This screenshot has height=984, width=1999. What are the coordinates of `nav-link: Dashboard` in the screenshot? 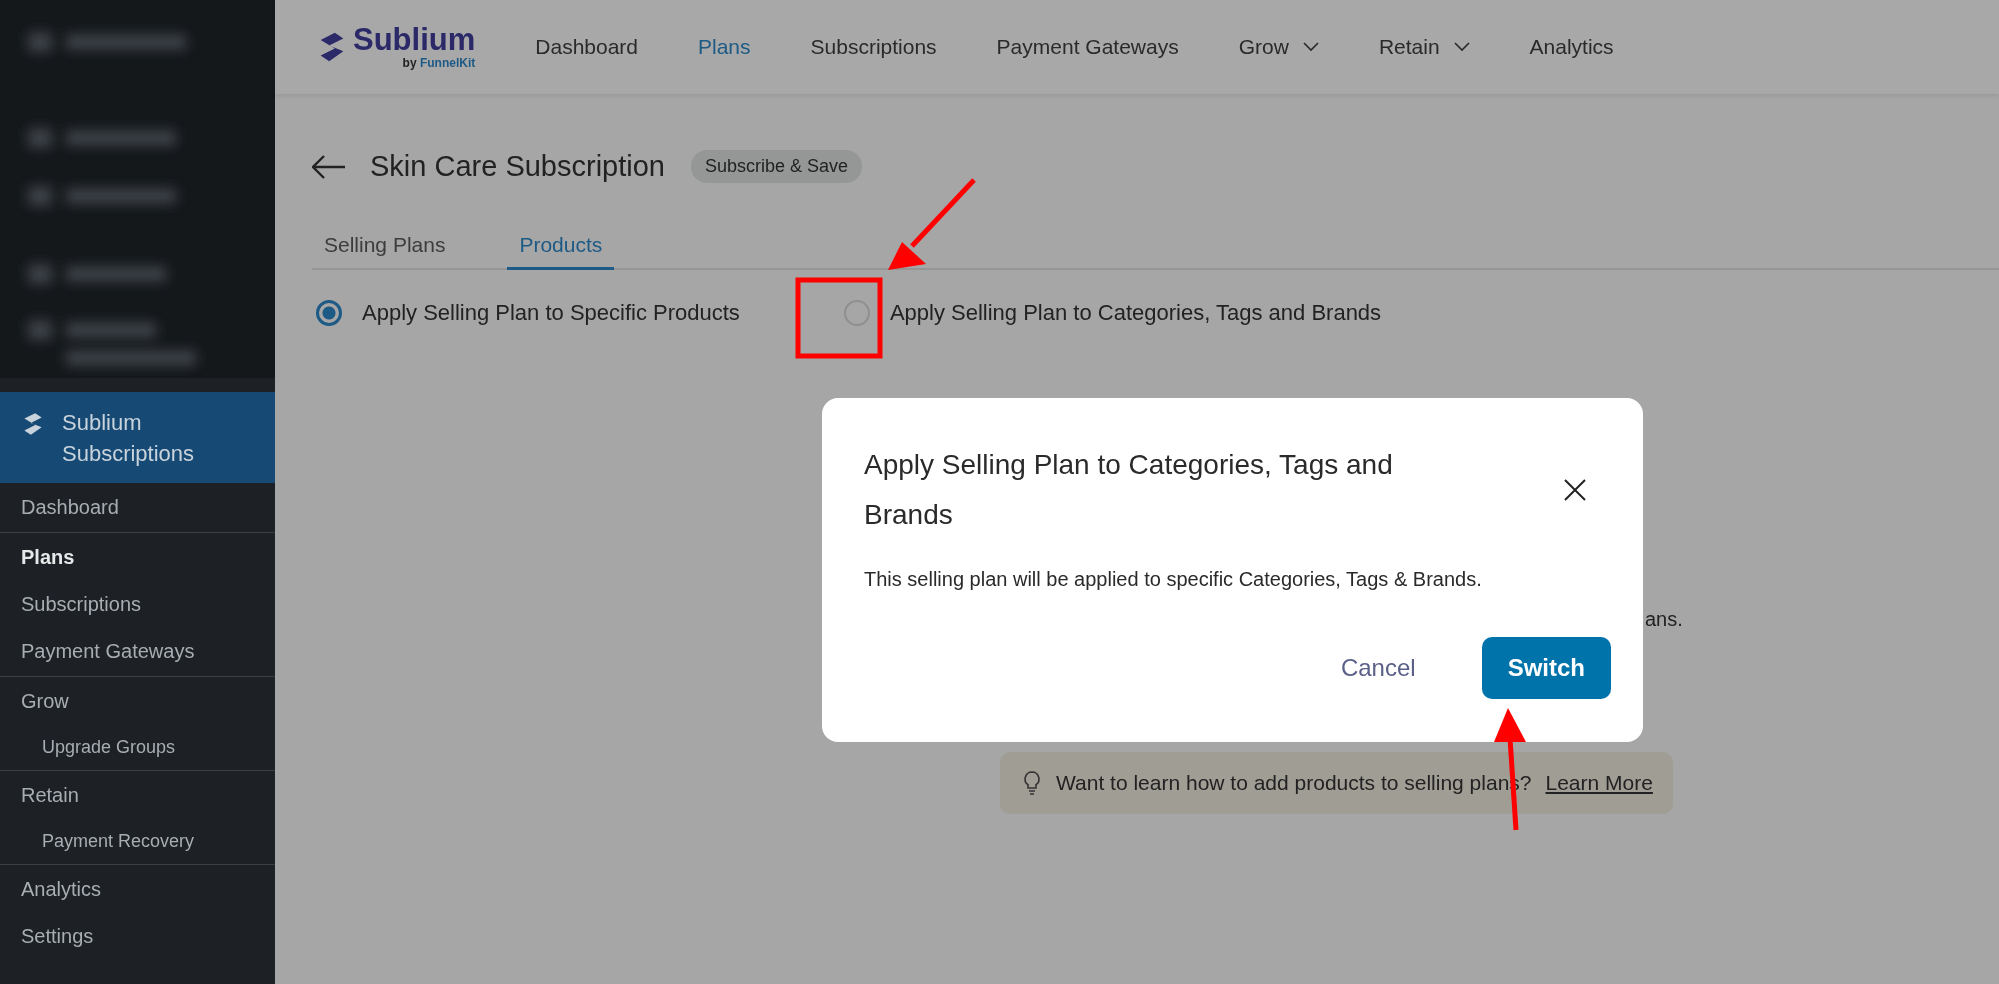 It's located at (586, 47).